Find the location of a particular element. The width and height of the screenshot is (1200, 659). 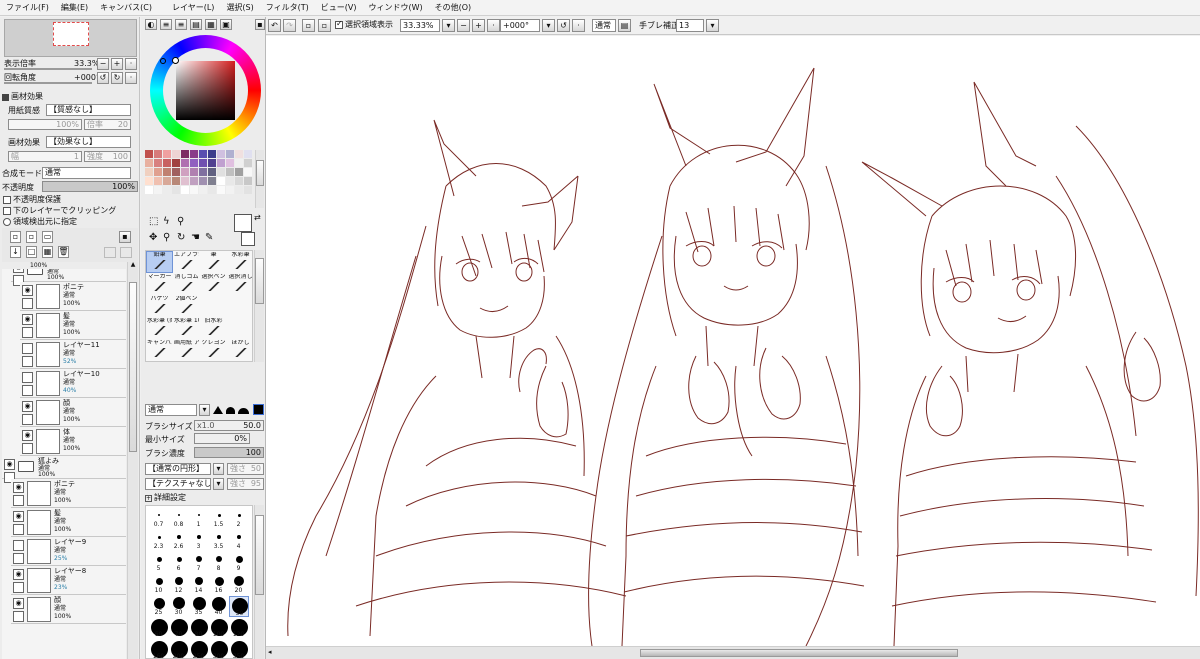

flip-view-icon: ▤ is located at coordinates (624, 25).